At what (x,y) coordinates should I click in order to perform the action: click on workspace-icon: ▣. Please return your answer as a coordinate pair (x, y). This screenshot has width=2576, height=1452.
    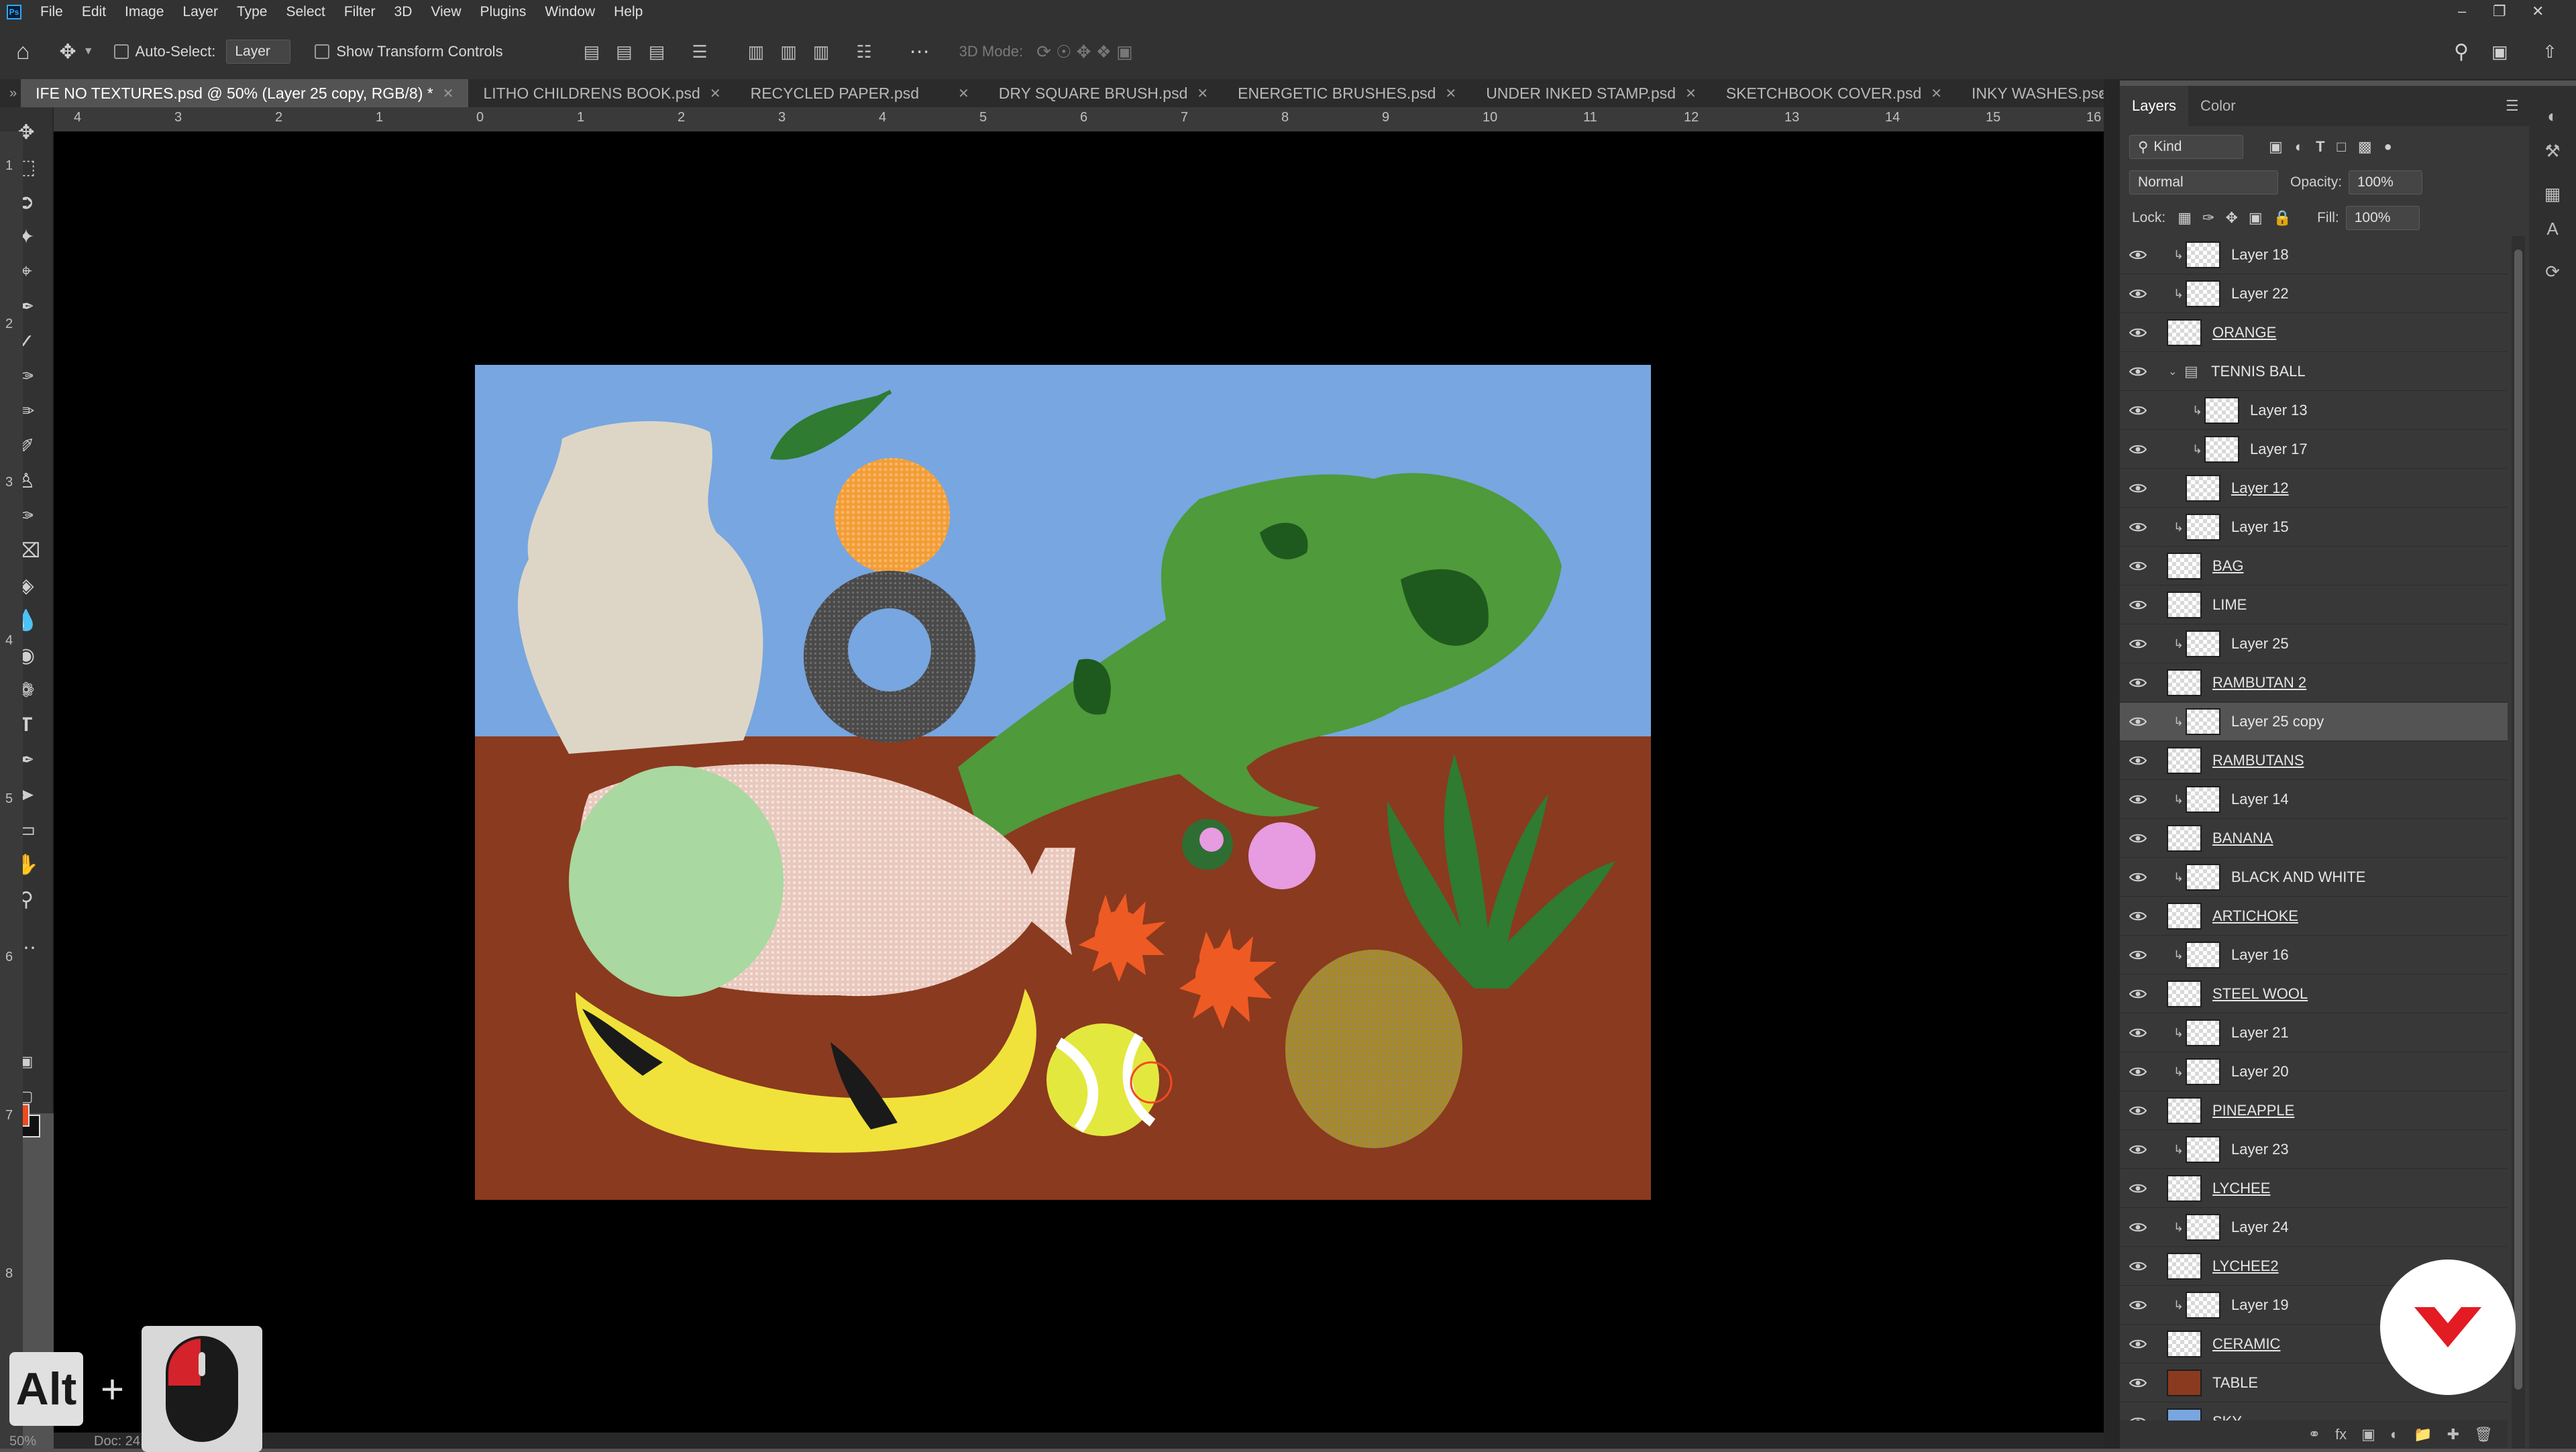
    Looking at the image, I should click on (2499, 52).